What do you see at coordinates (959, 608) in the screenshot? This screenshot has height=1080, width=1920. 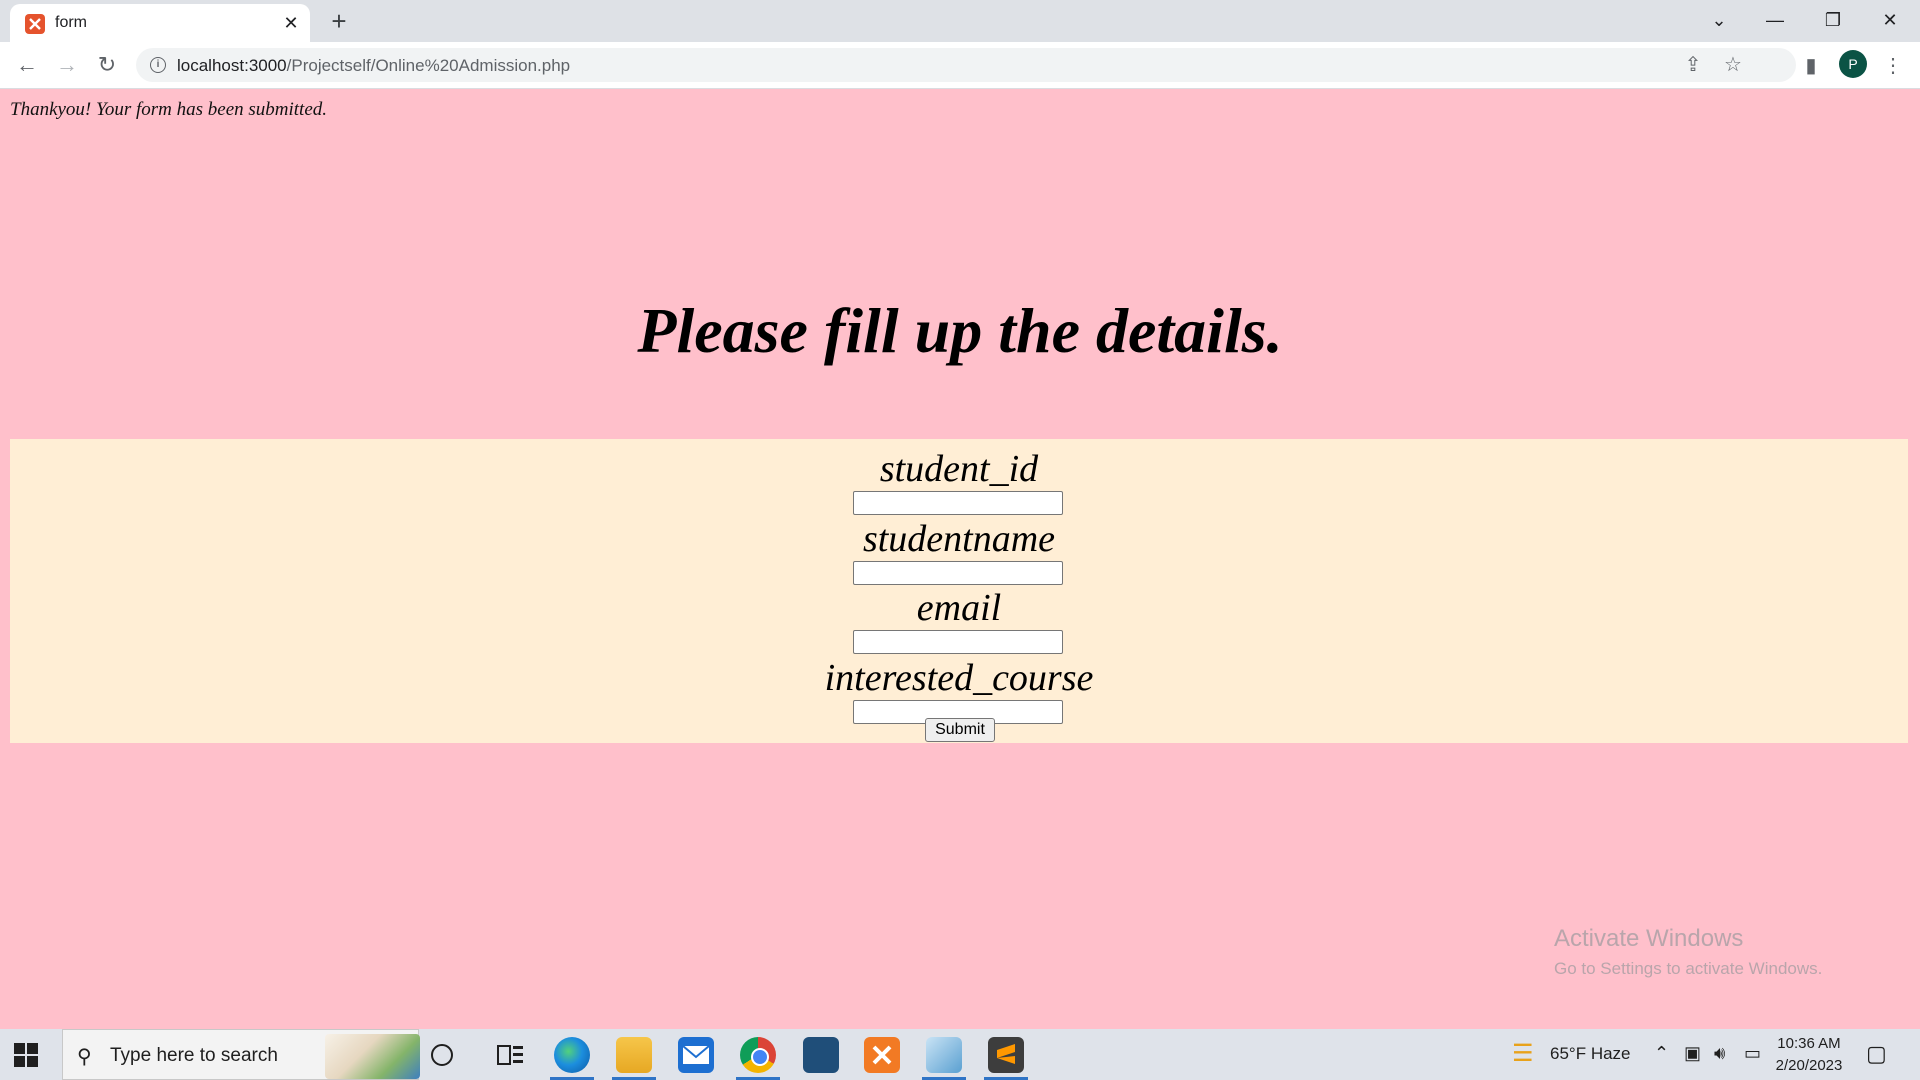 I see `email-label: email` at bounding box center [959, 608].